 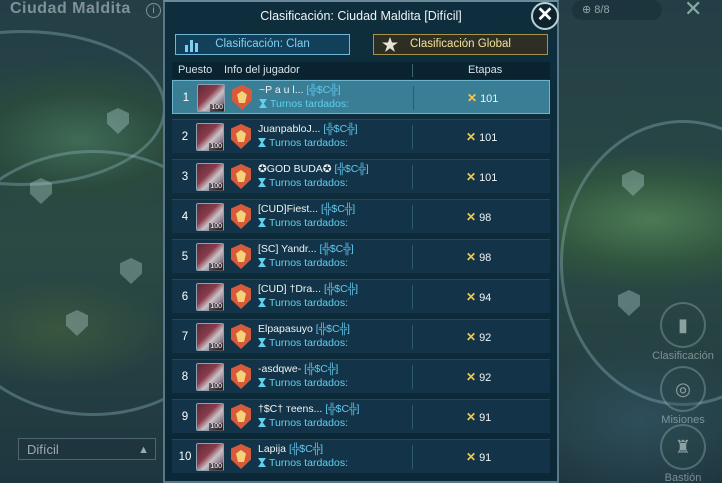 I want to click on rank-number: 5, so click(x=185, y=257).